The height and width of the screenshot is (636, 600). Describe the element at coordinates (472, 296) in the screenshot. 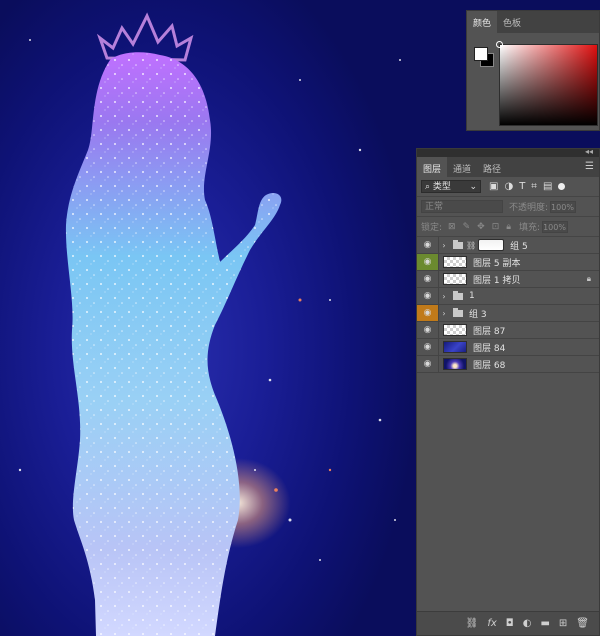

I see `layer-name: 1` at that location.